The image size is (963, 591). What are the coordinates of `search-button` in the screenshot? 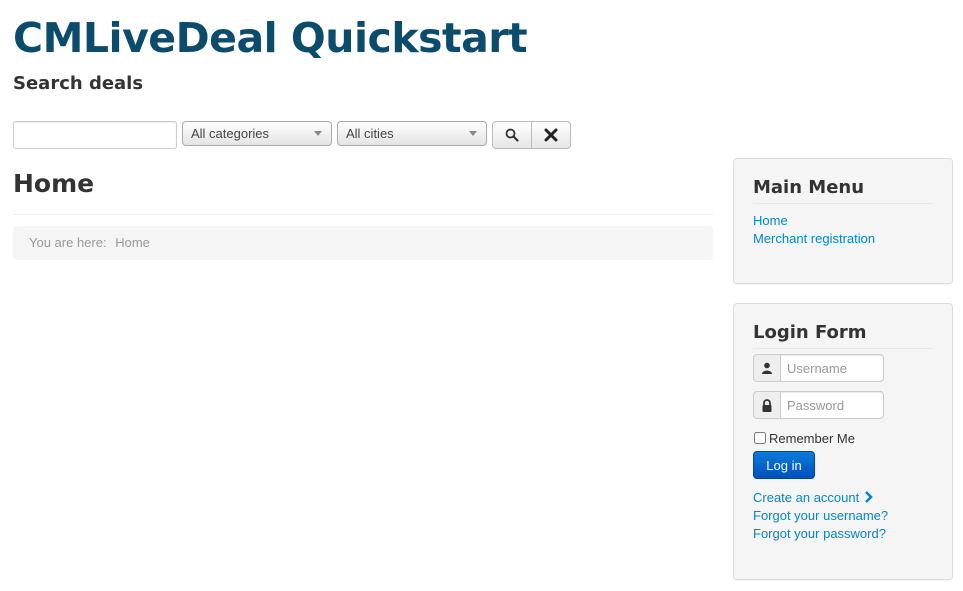 It's located at (512, 135).